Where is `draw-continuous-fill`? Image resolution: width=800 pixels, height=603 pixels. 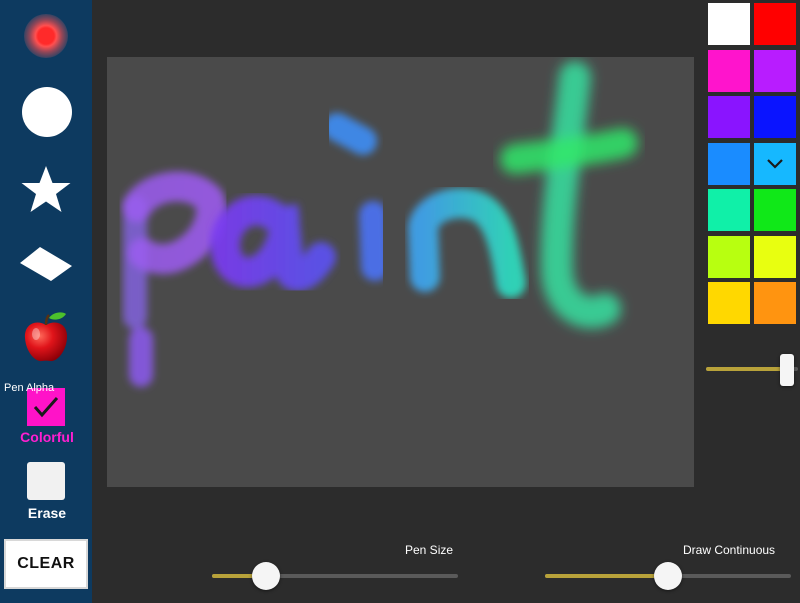 draw-continuous-fill is located at coordinates (606, 576).